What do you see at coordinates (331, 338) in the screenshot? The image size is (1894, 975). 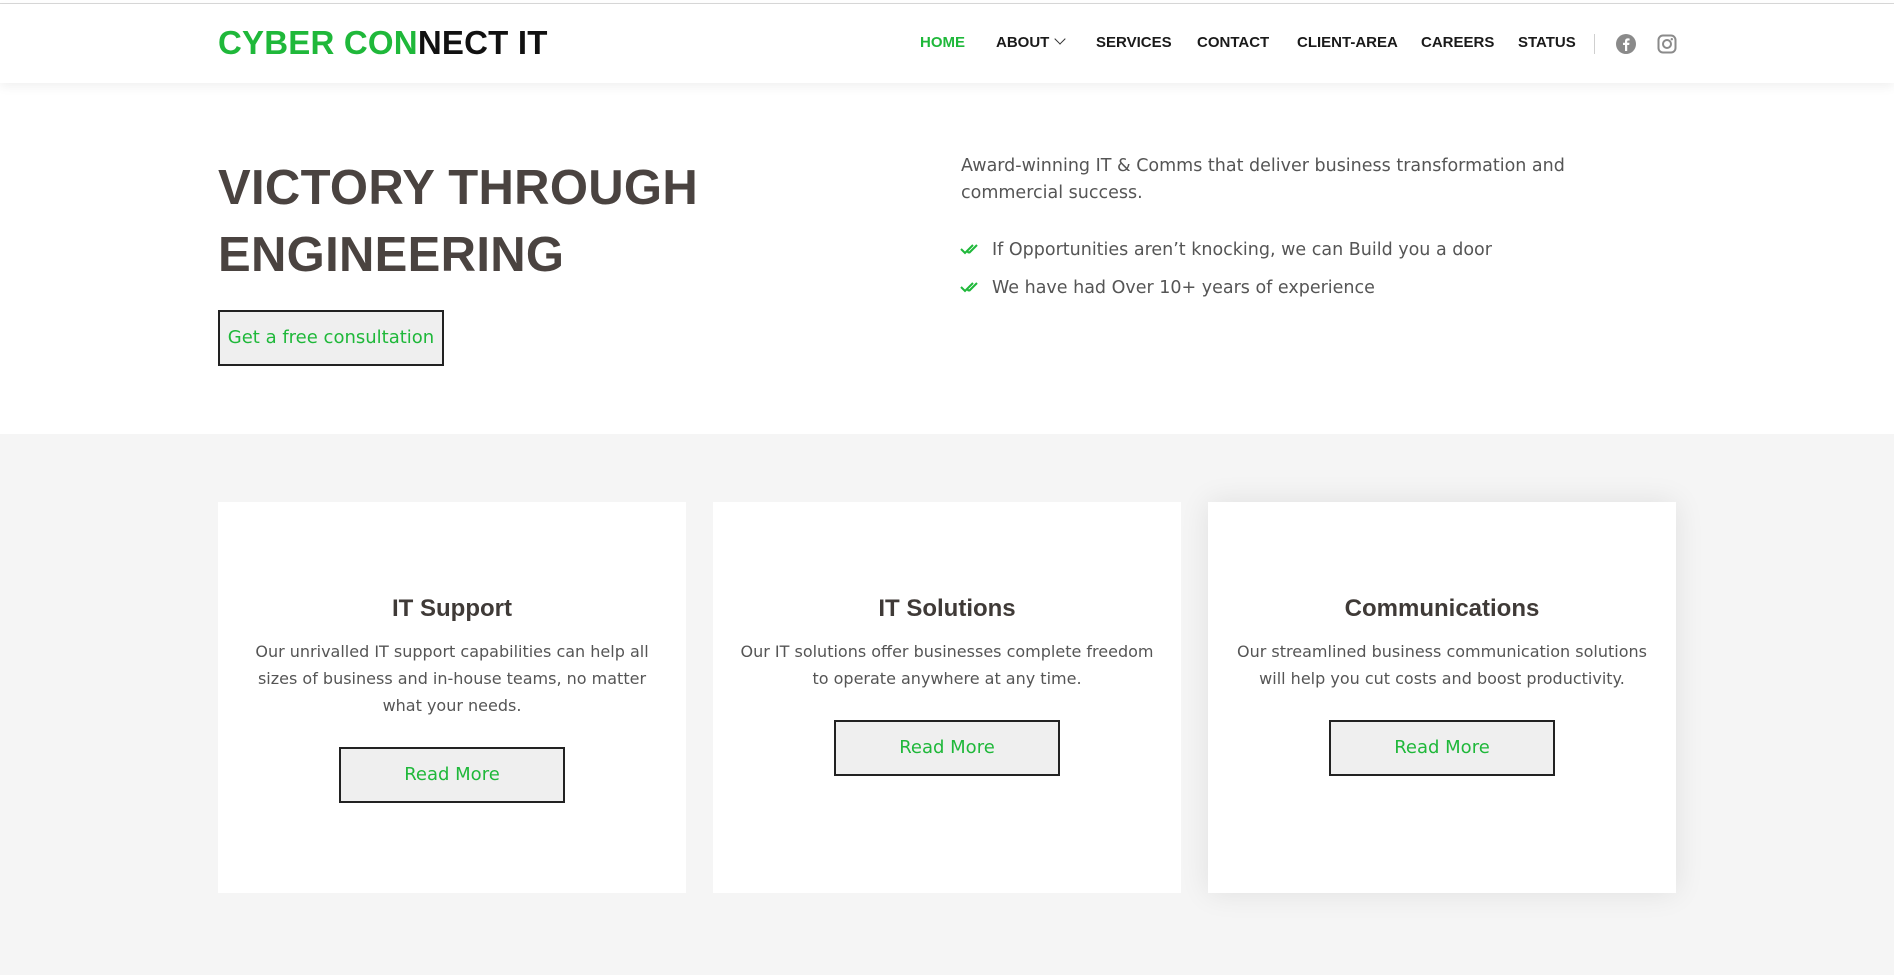 I see `free-consultation-button: Get a free consultation` at bounding box center [331, 338].